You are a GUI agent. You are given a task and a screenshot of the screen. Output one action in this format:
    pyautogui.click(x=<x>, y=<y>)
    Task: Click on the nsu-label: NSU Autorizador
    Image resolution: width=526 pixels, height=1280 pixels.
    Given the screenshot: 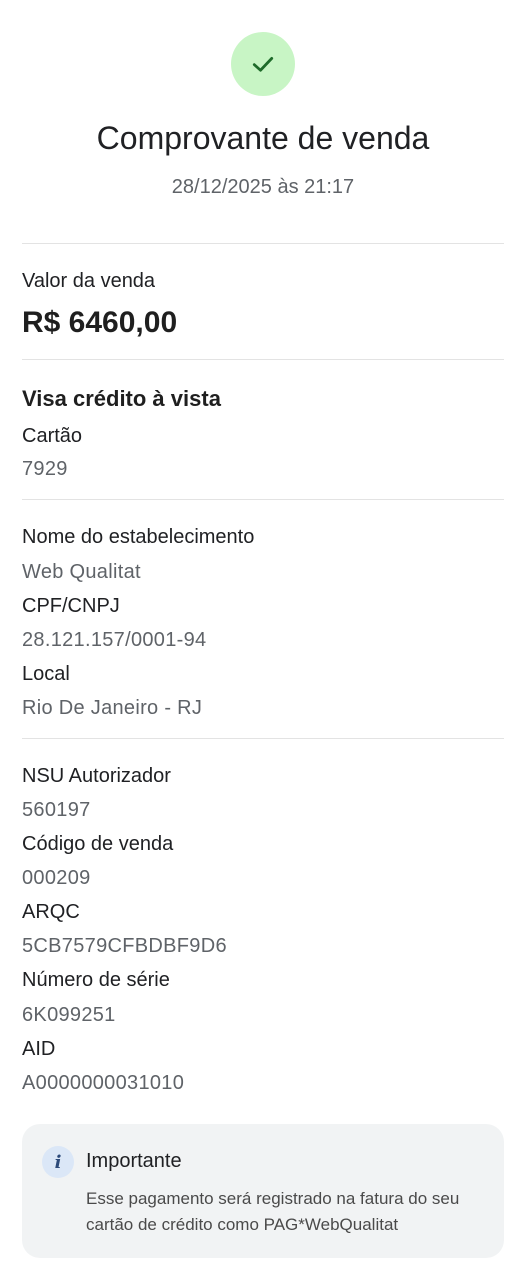 What is the action you would take?
    pyautogui.click(x=96, y=776)
    